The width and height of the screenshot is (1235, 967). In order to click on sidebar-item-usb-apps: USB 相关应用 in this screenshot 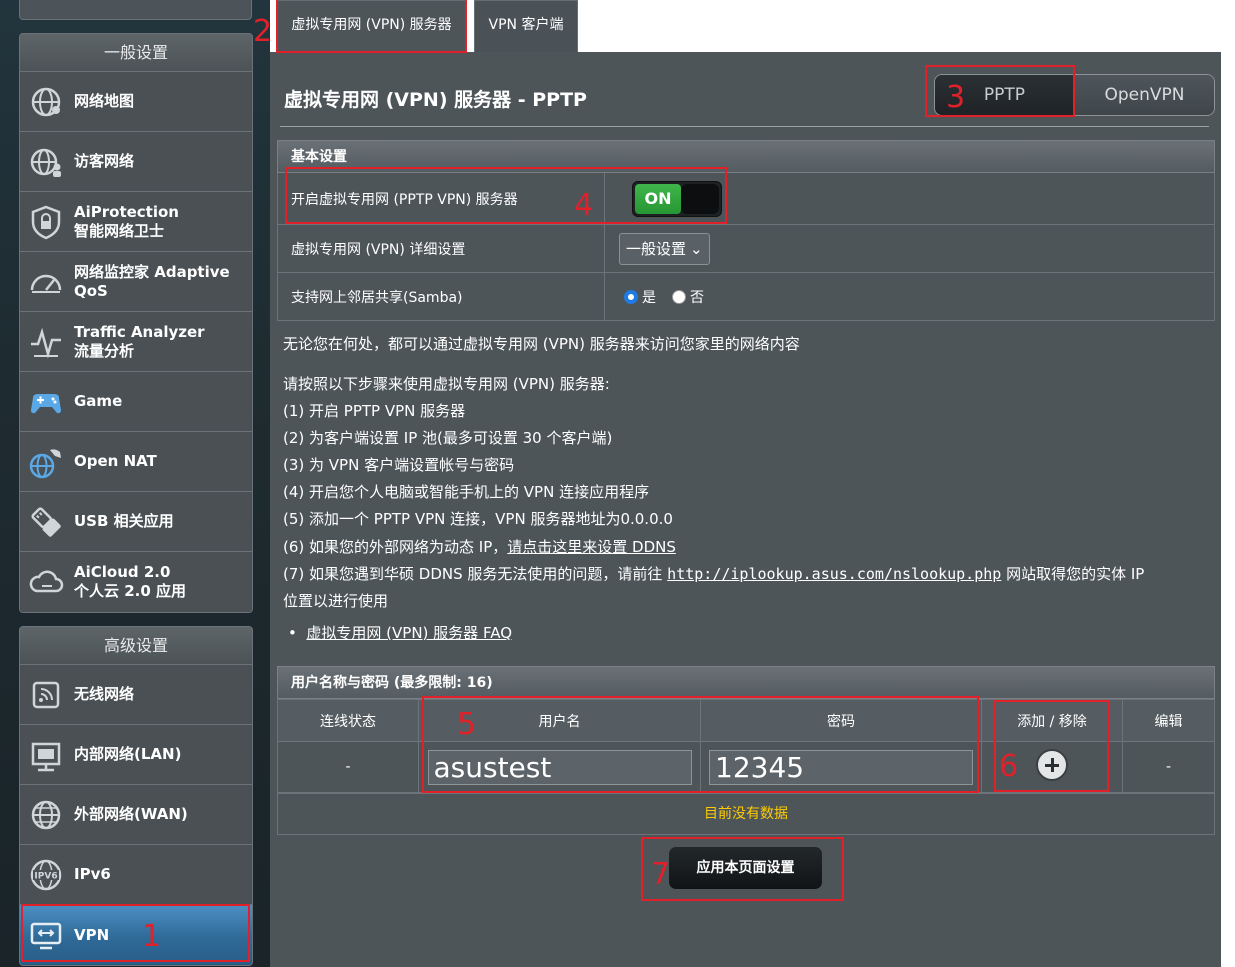, I will do `click(136, 522)`.